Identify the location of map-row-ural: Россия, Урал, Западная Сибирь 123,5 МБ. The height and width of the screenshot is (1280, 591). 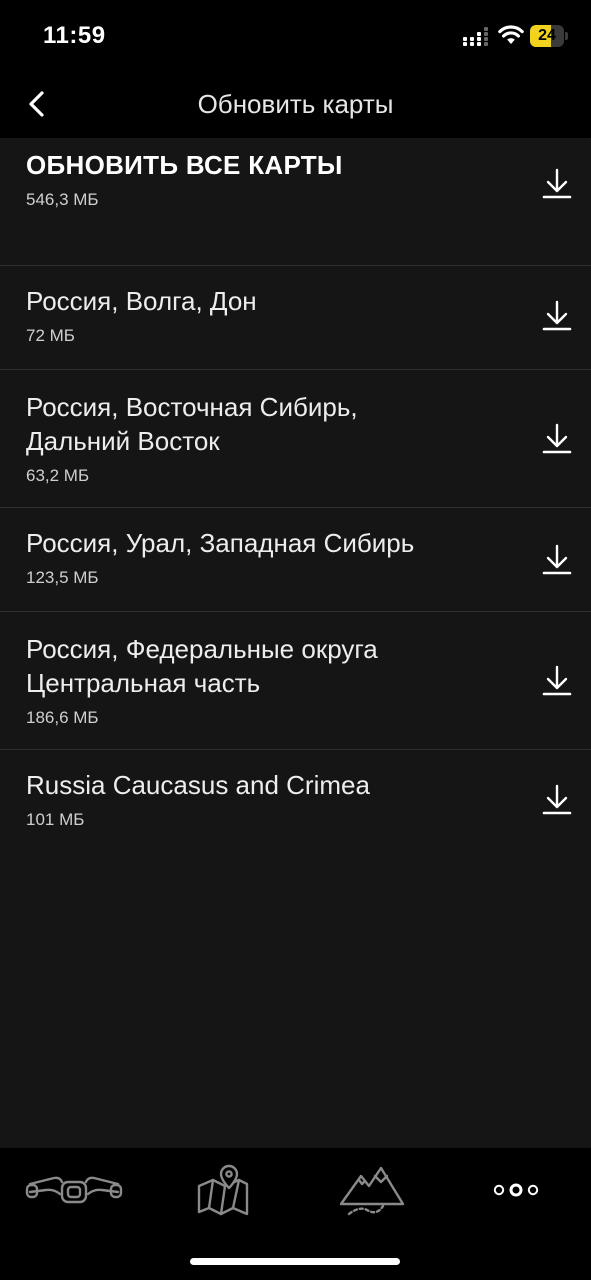
(295, 560).